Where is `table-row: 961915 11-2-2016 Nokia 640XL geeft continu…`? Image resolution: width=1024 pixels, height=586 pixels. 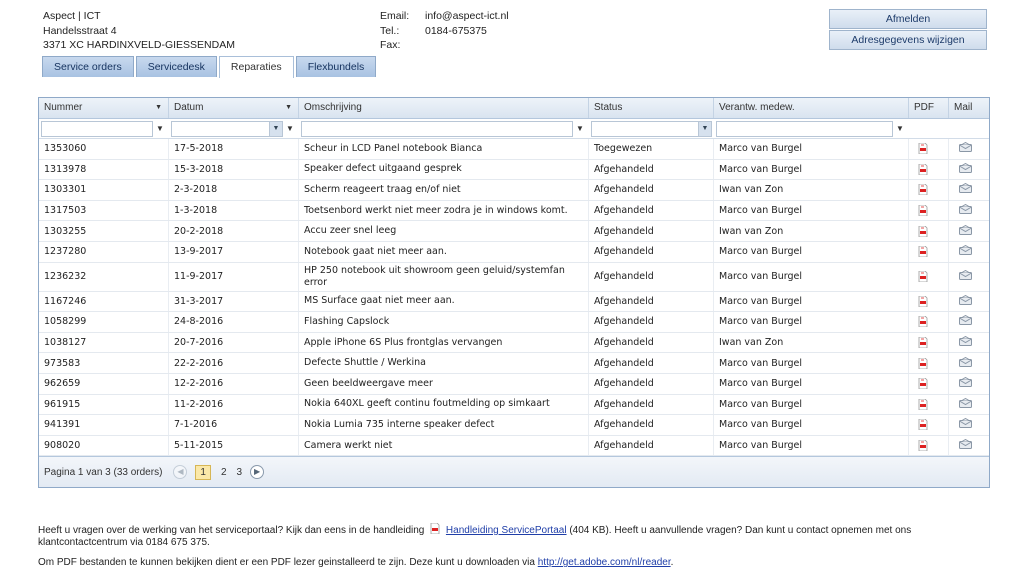 table-row: 961915 11-2-2016 Nokia 640XL geeft continu… is located at coordinates (514, 405).